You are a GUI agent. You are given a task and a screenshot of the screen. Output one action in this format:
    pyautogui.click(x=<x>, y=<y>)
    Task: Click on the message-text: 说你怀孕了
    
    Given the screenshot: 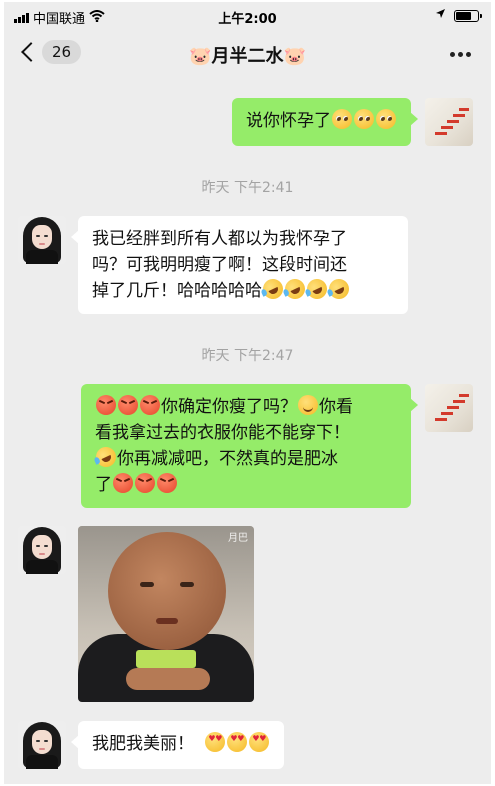 What is the action you would take?
    pyautogui.click(x=288, y=121)
    